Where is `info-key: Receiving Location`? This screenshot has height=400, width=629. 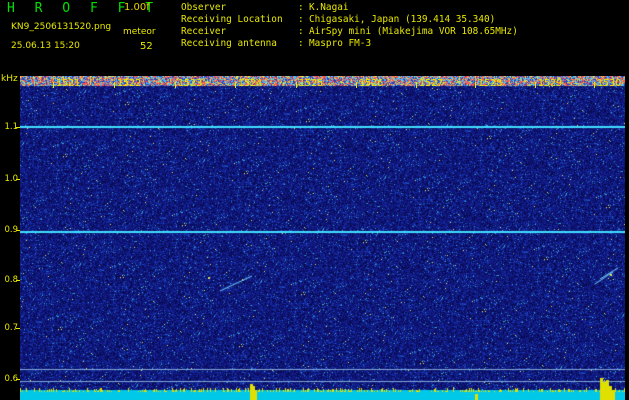
info-key: Receiving Location is located at coordinates (232, 19).